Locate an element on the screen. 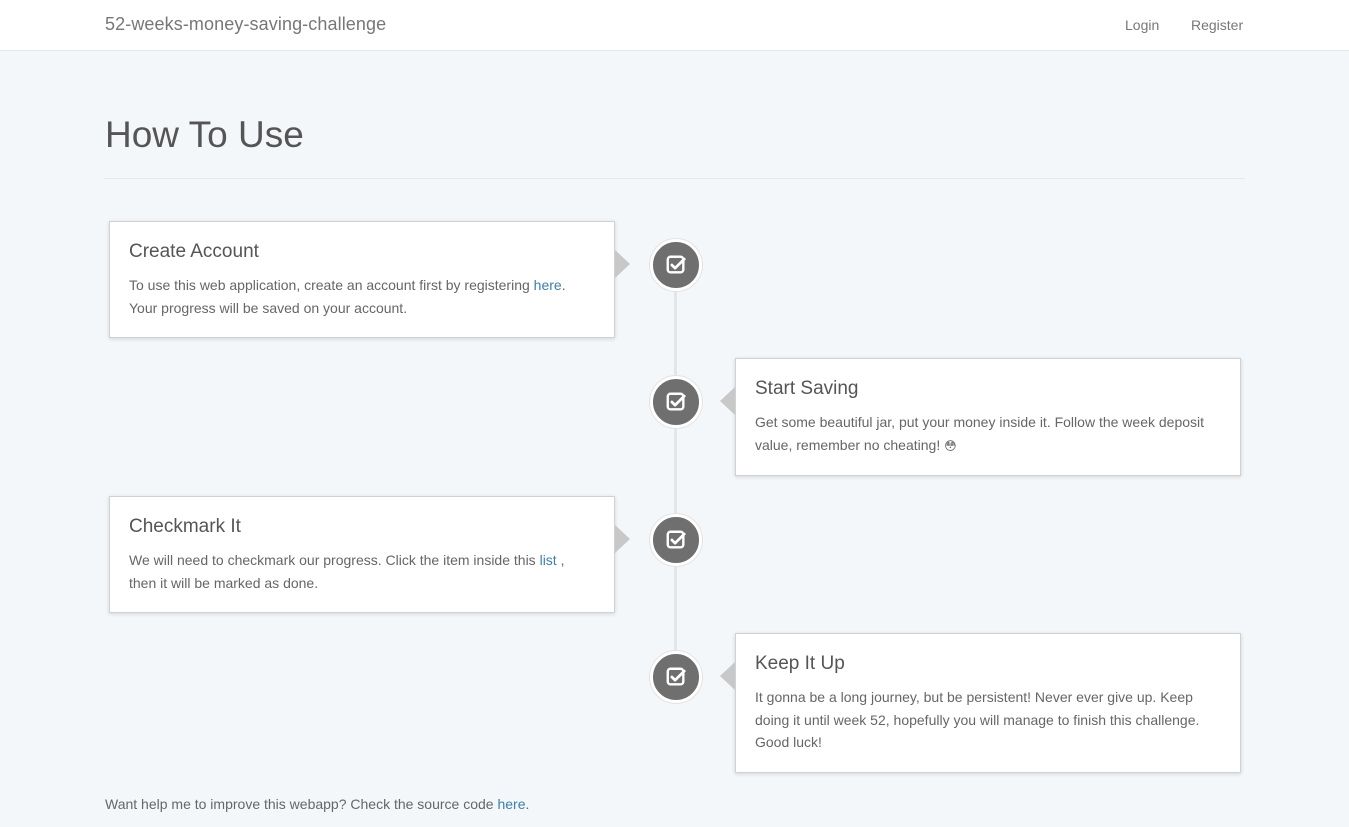  flushed-face-emoji: 😳 is located at coordinates (950, 445).